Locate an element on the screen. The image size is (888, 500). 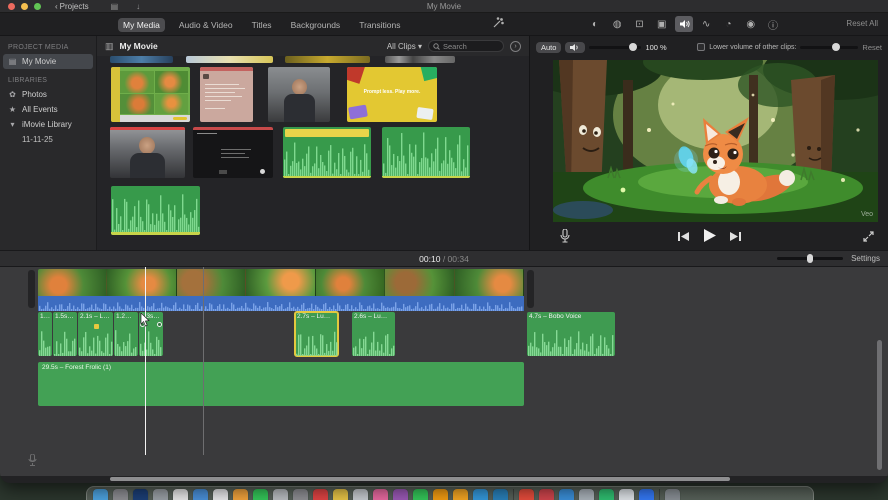
playhead is located at coordinates (145, 361).